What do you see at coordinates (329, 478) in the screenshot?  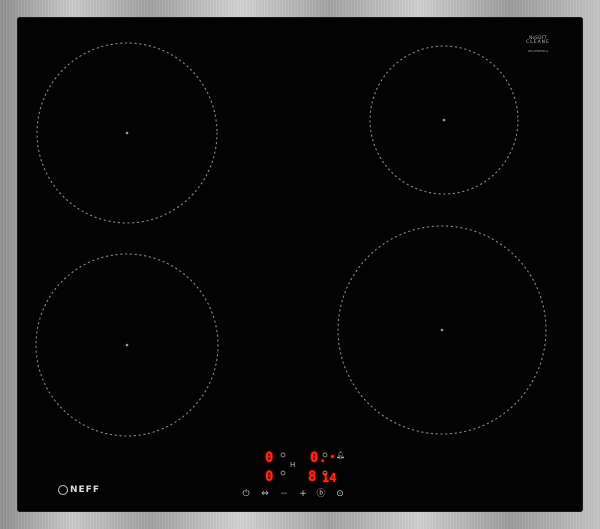 I see `display-timer-digits: 14` at bounding box center [329, 478].